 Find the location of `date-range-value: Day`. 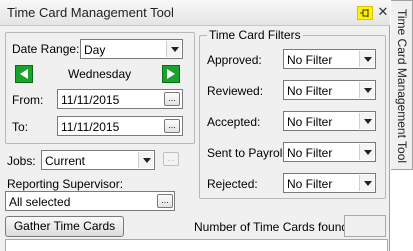

date-range-value: Day is located at coordinates (95, 50).